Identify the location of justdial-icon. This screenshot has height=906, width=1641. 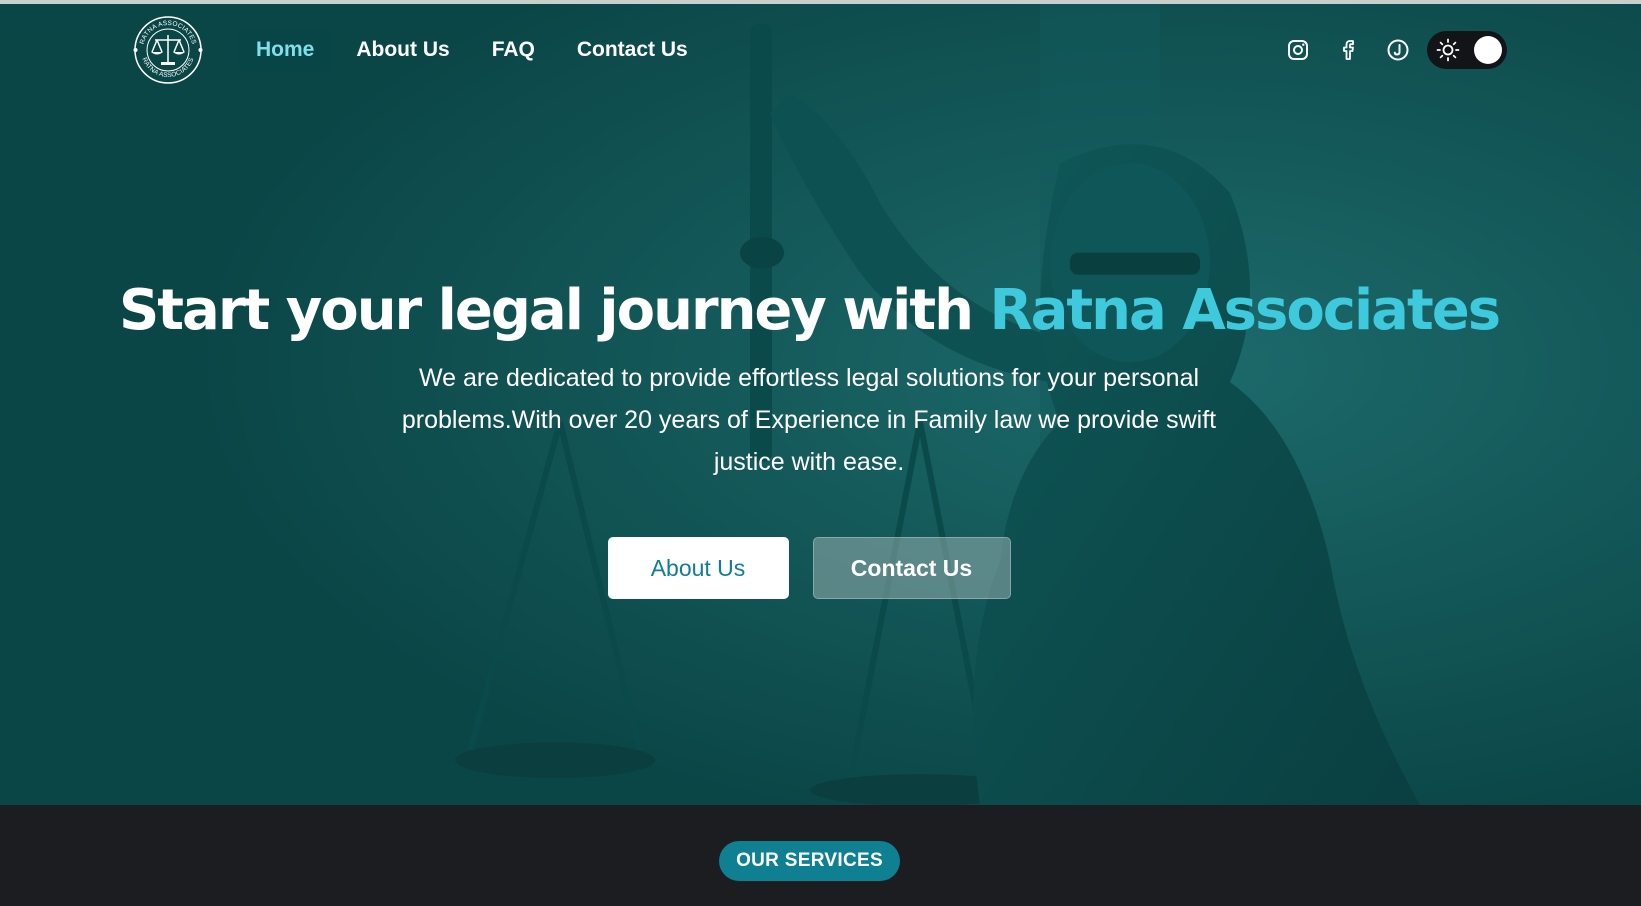
(1398, 50).